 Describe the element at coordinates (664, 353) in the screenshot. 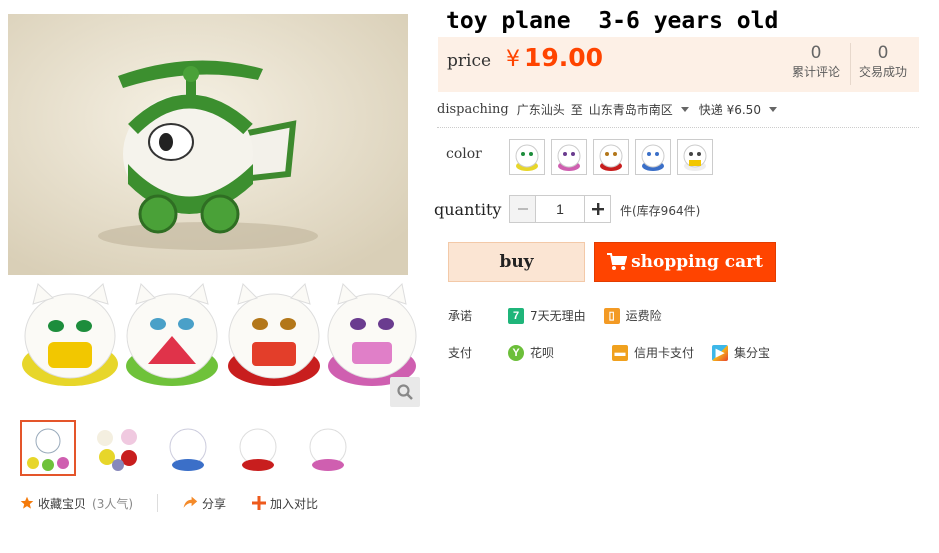

I see `credit-card-label: 信用卡支付` at that location.